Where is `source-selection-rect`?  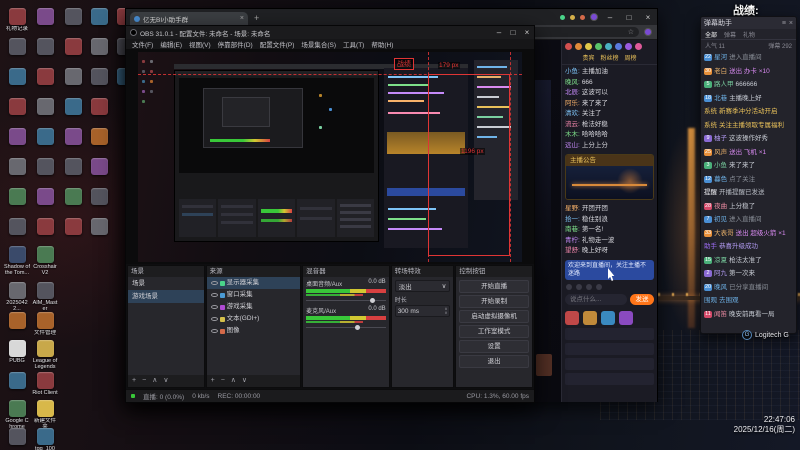 source-selection-rect is located at coordinates (469, 165).